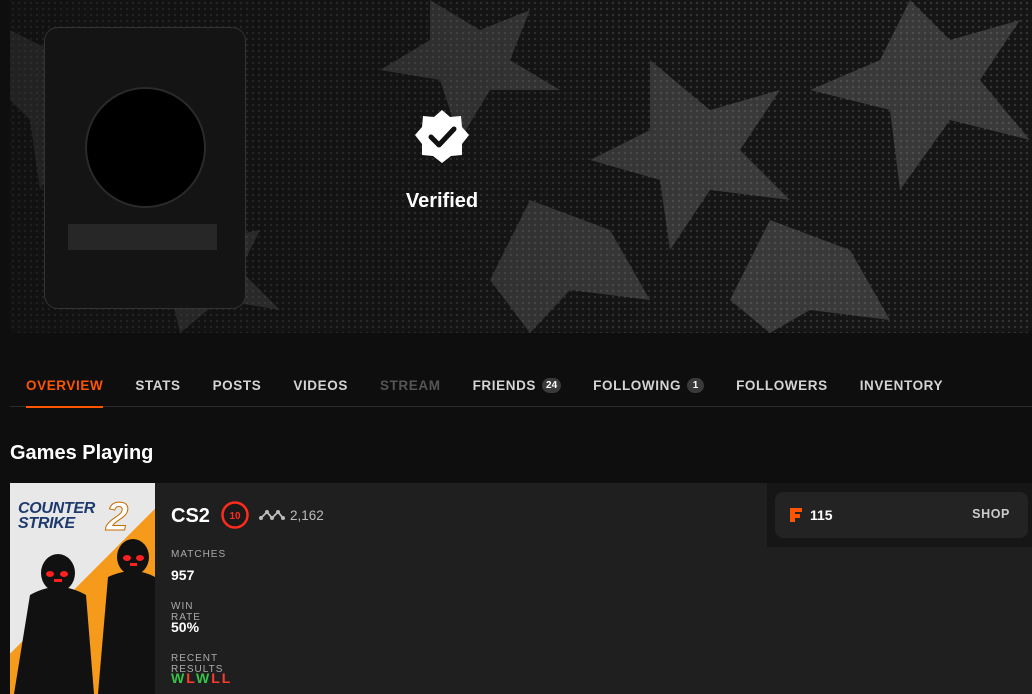  I want to click on matches-label: MATCHES, so click(199, 554).